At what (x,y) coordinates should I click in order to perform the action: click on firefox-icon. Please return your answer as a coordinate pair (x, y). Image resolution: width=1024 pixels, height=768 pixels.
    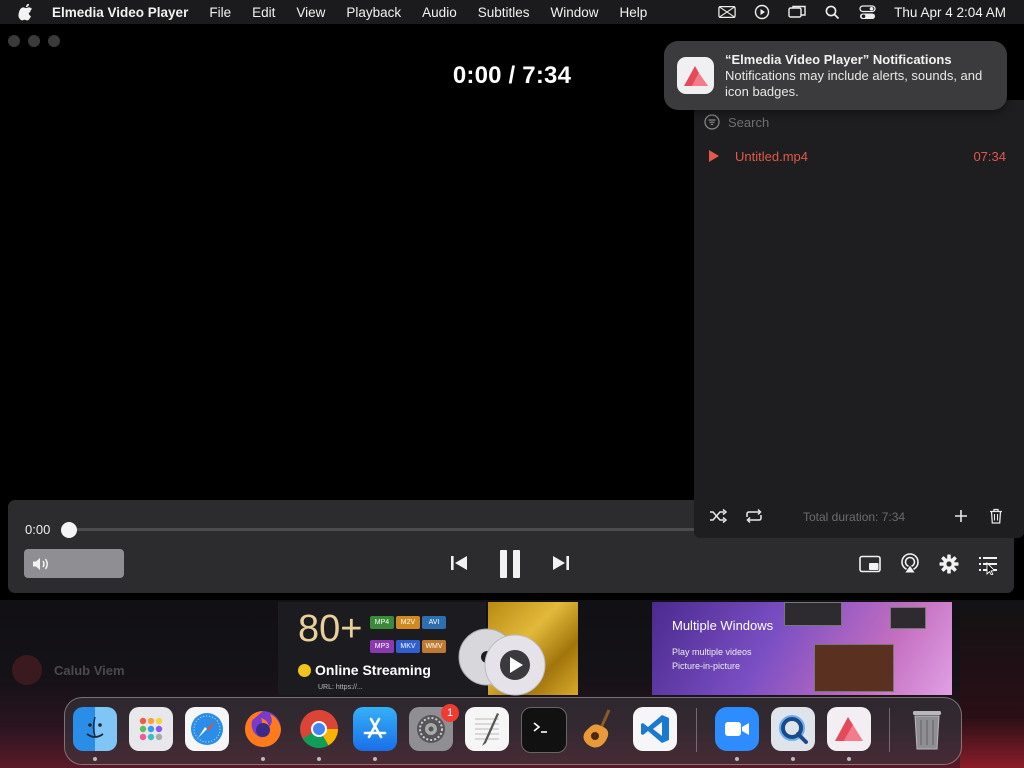
    Looking at the image, I should click on (263, 729).